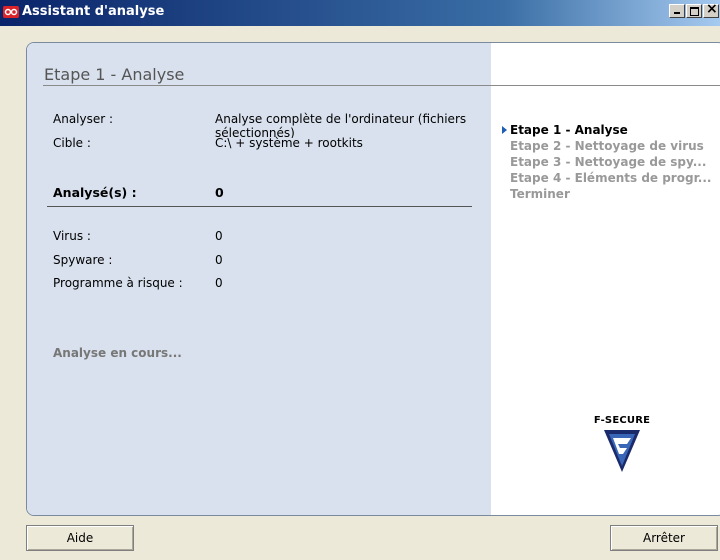  What do you see at coordinates (219, 192) in the screenshot?
I see `analysed-count: 0` at bounding box center [219, 192].